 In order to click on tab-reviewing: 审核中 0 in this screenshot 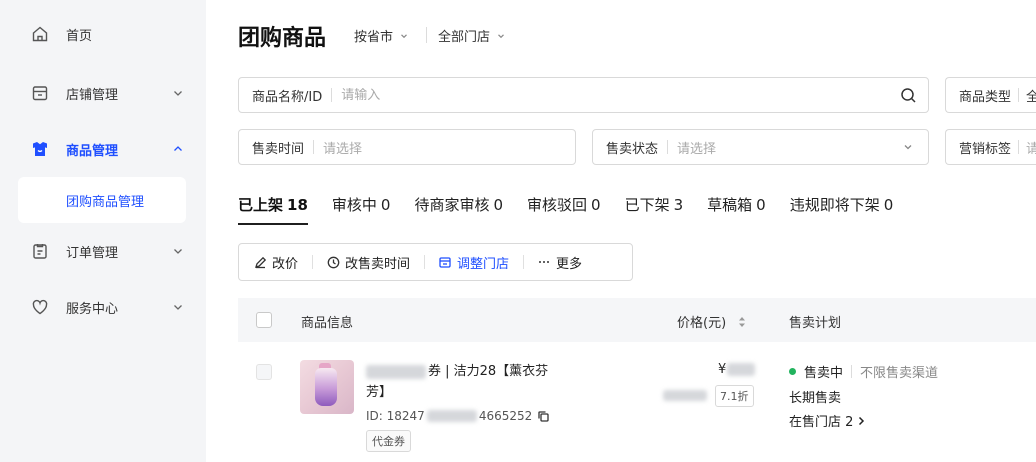, I will do `click(361, 209)`.